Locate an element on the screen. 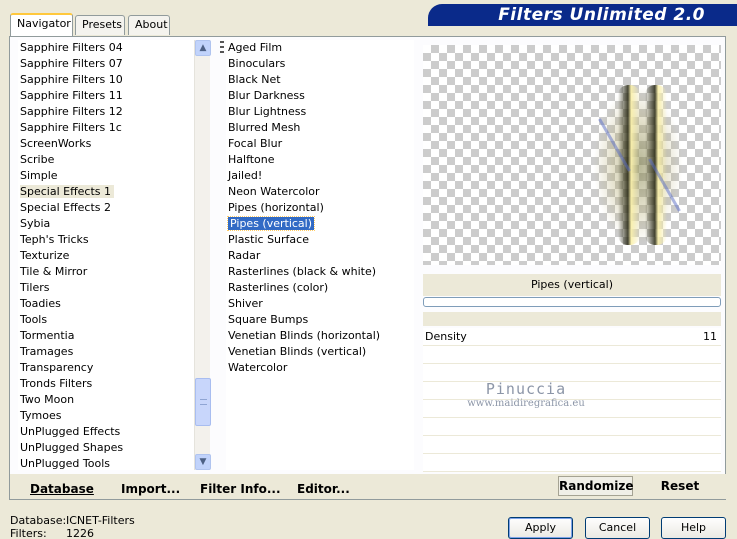  tab-about: About is located at coordinates (149, 25).